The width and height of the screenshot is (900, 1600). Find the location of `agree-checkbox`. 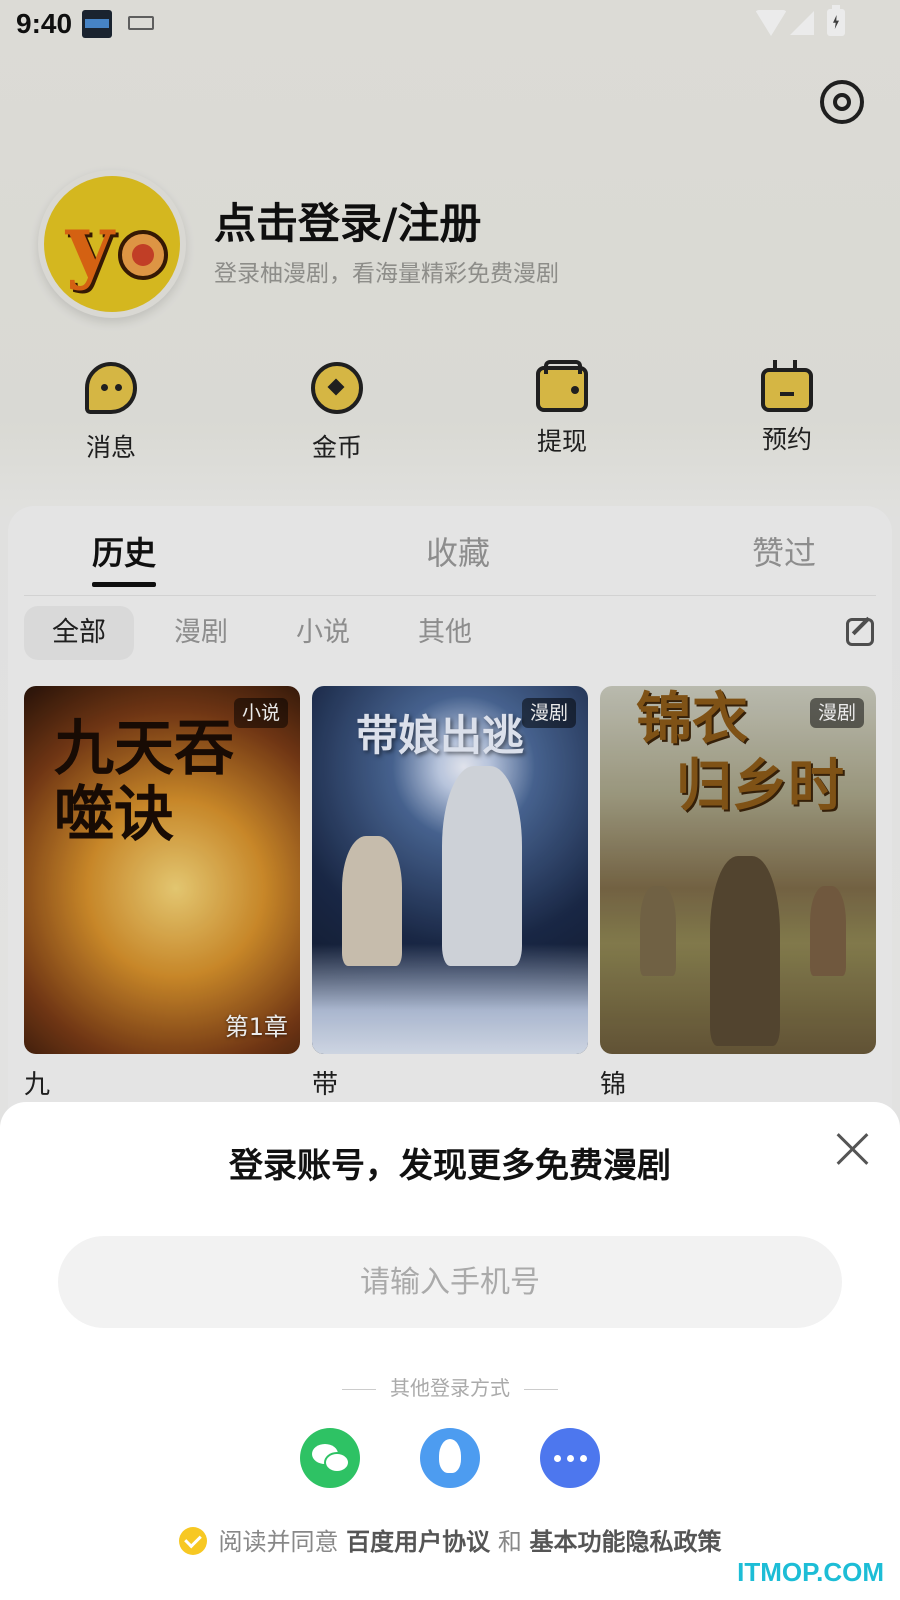

agree-checkbox is located at coordinates (192, 1541).